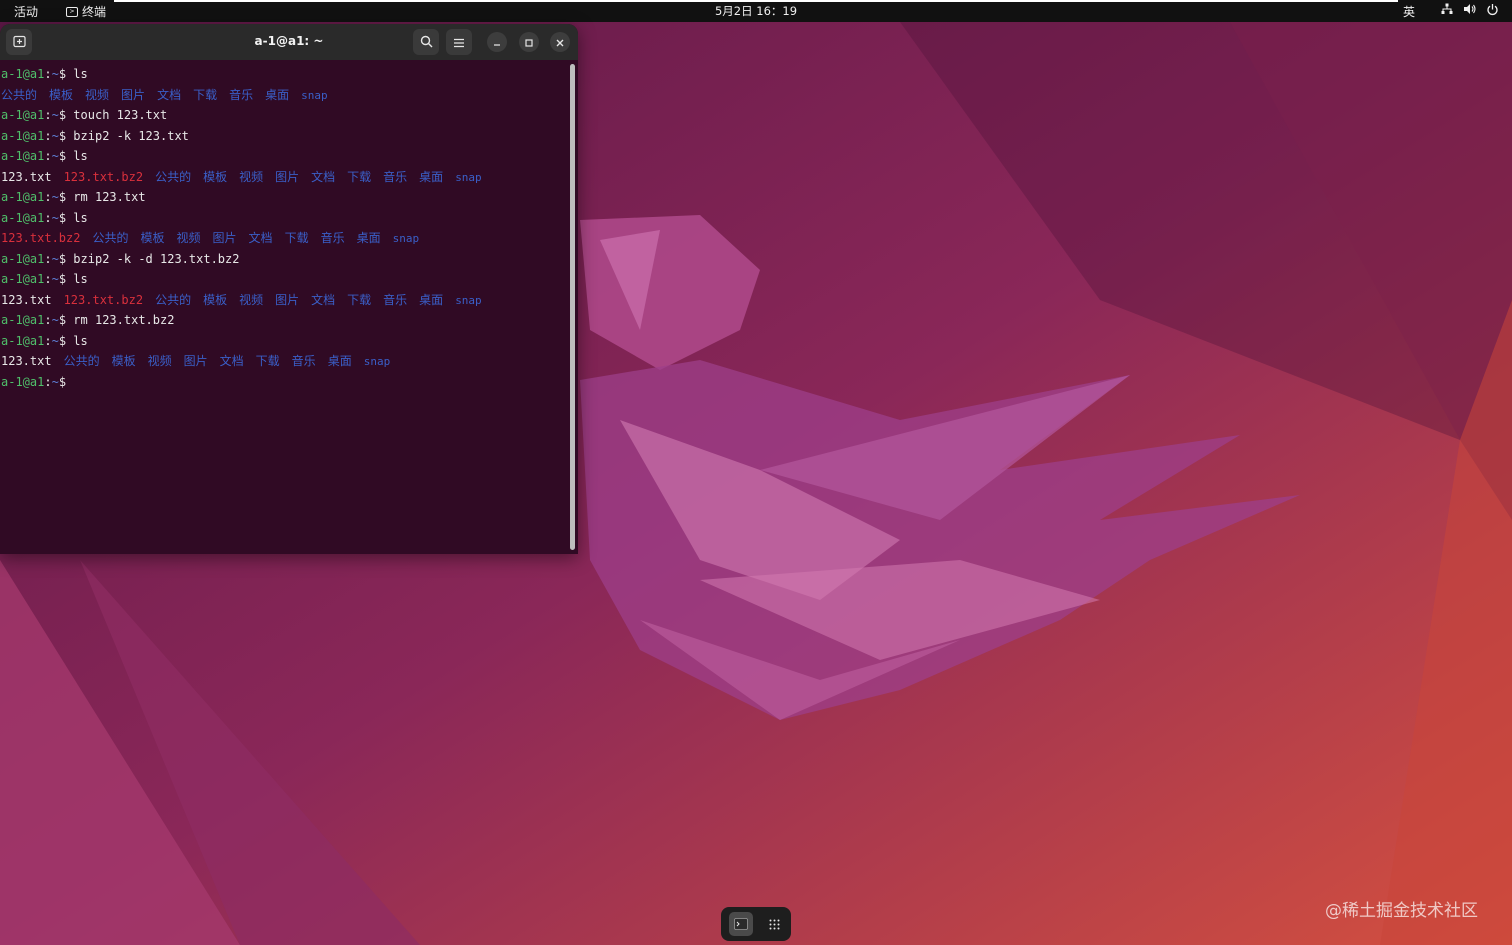 The width and height of the screenshot is (1512, 945). What do you see at coordinates (426, 42) in the screenshot?
I see `search-button` at bounding box center [426, 42].